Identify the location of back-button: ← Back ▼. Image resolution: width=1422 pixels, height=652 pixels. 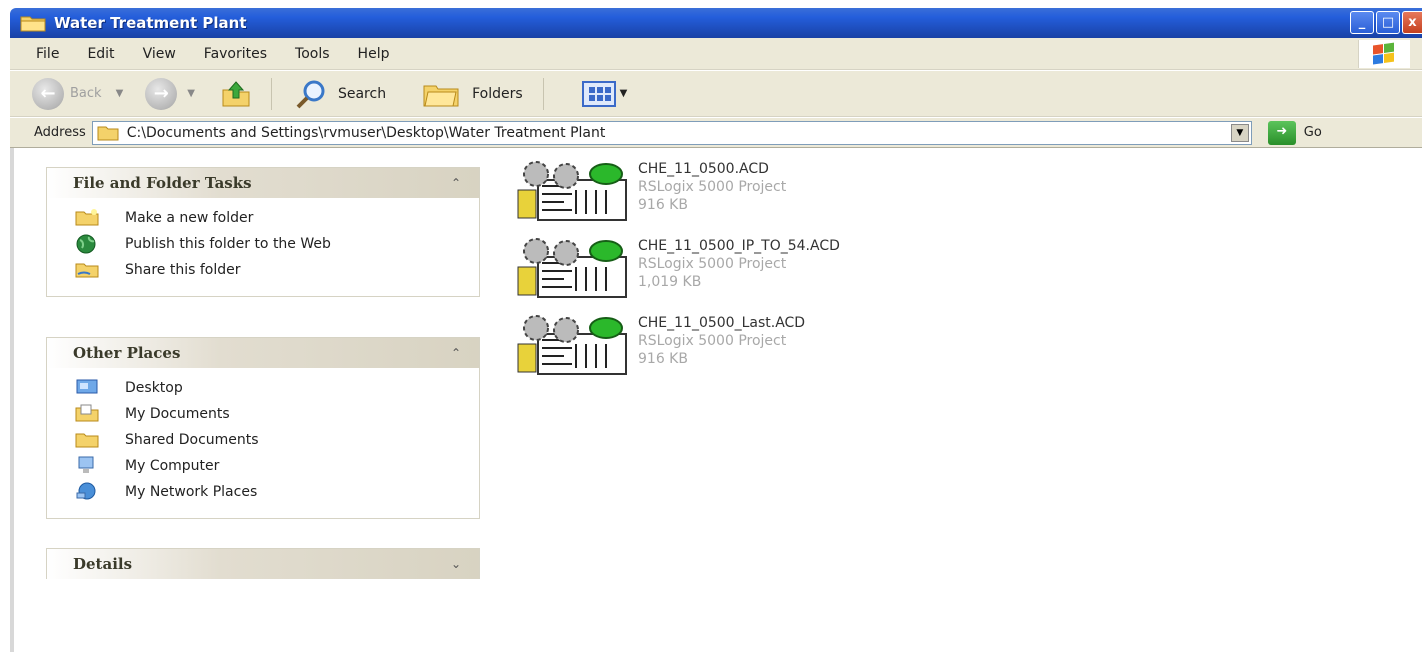
(78, 93).